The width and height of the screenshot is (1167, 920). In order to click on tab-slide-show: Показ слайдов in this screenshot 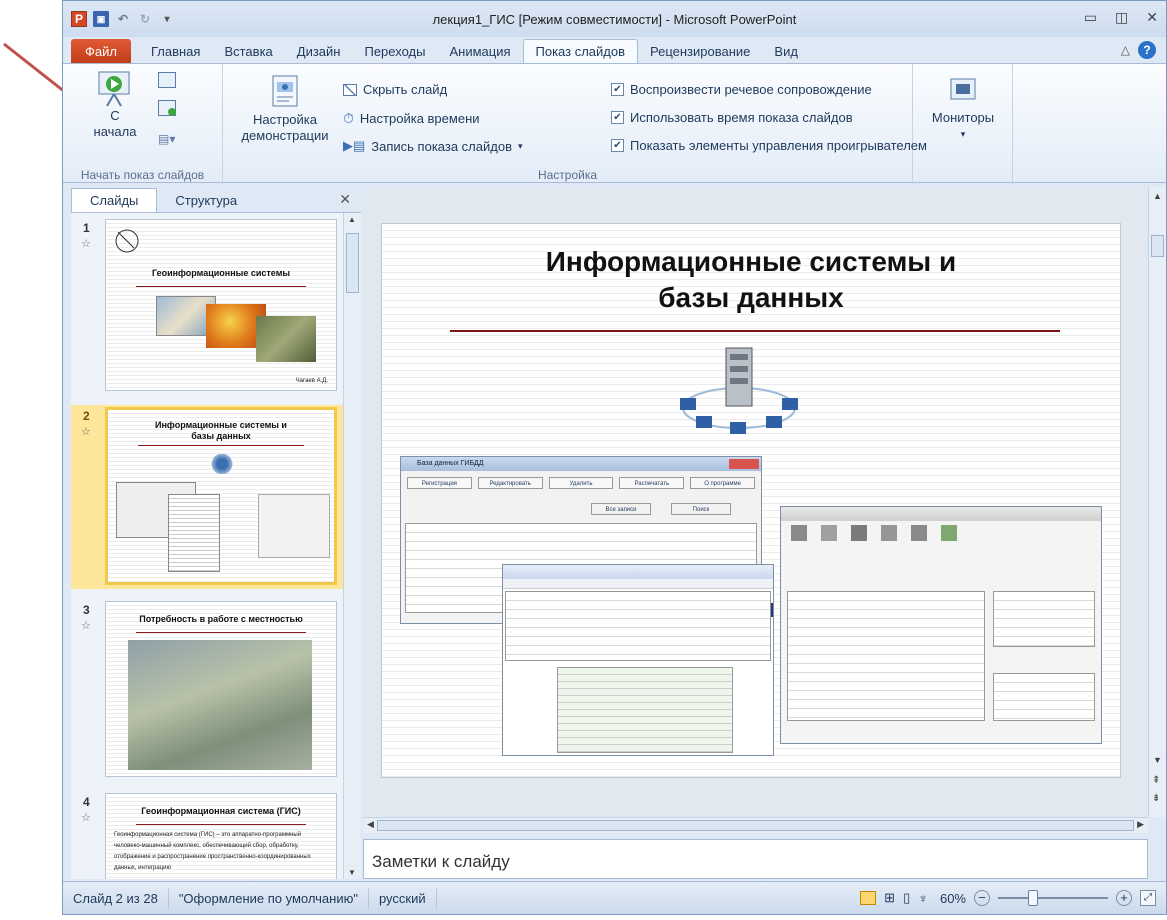, I will do `click(580, 51)`.